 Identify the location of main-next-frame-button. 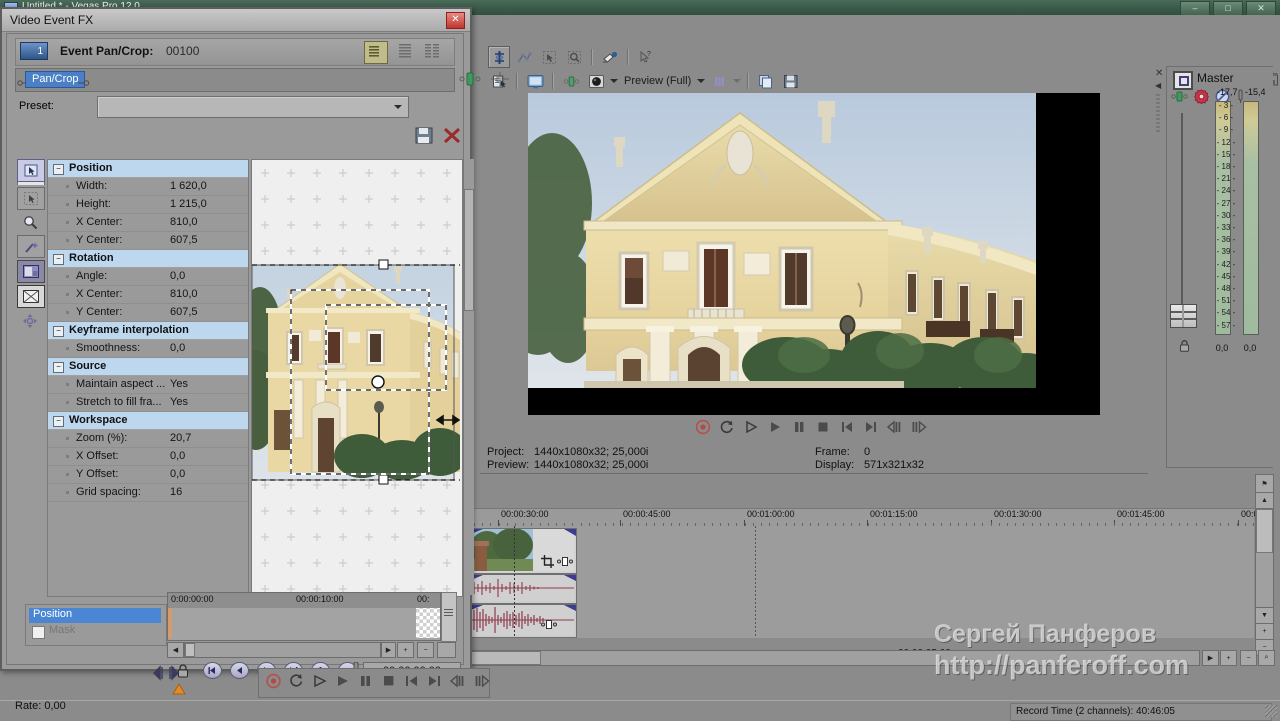
(482, 682).